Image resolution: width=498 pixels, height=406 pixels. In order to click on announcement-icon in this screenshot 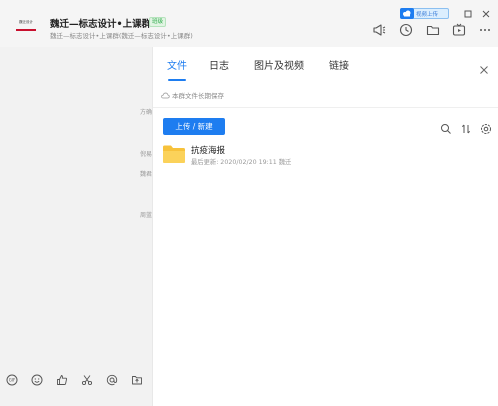, I will do `click(379, 29)`.